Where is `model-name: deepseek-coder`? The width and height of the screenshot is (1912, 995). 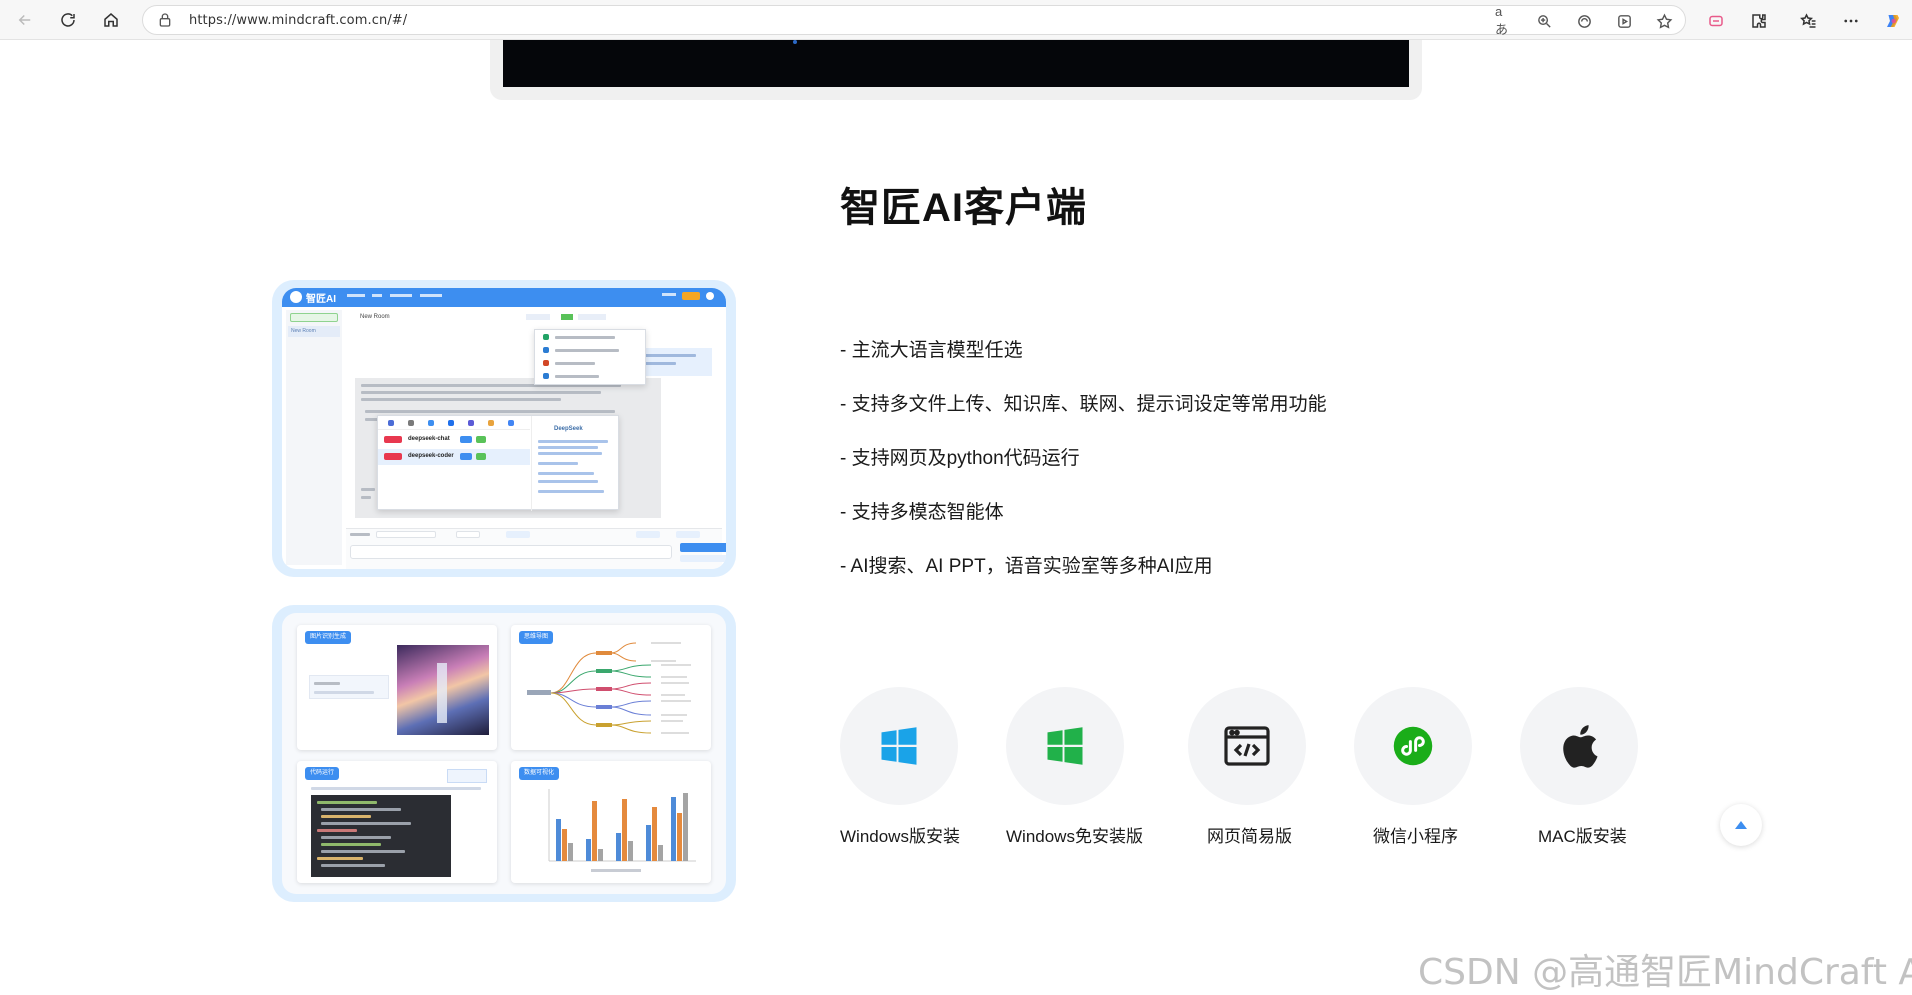
model-name: deepseek-coder is located at coordinates (431, 456).